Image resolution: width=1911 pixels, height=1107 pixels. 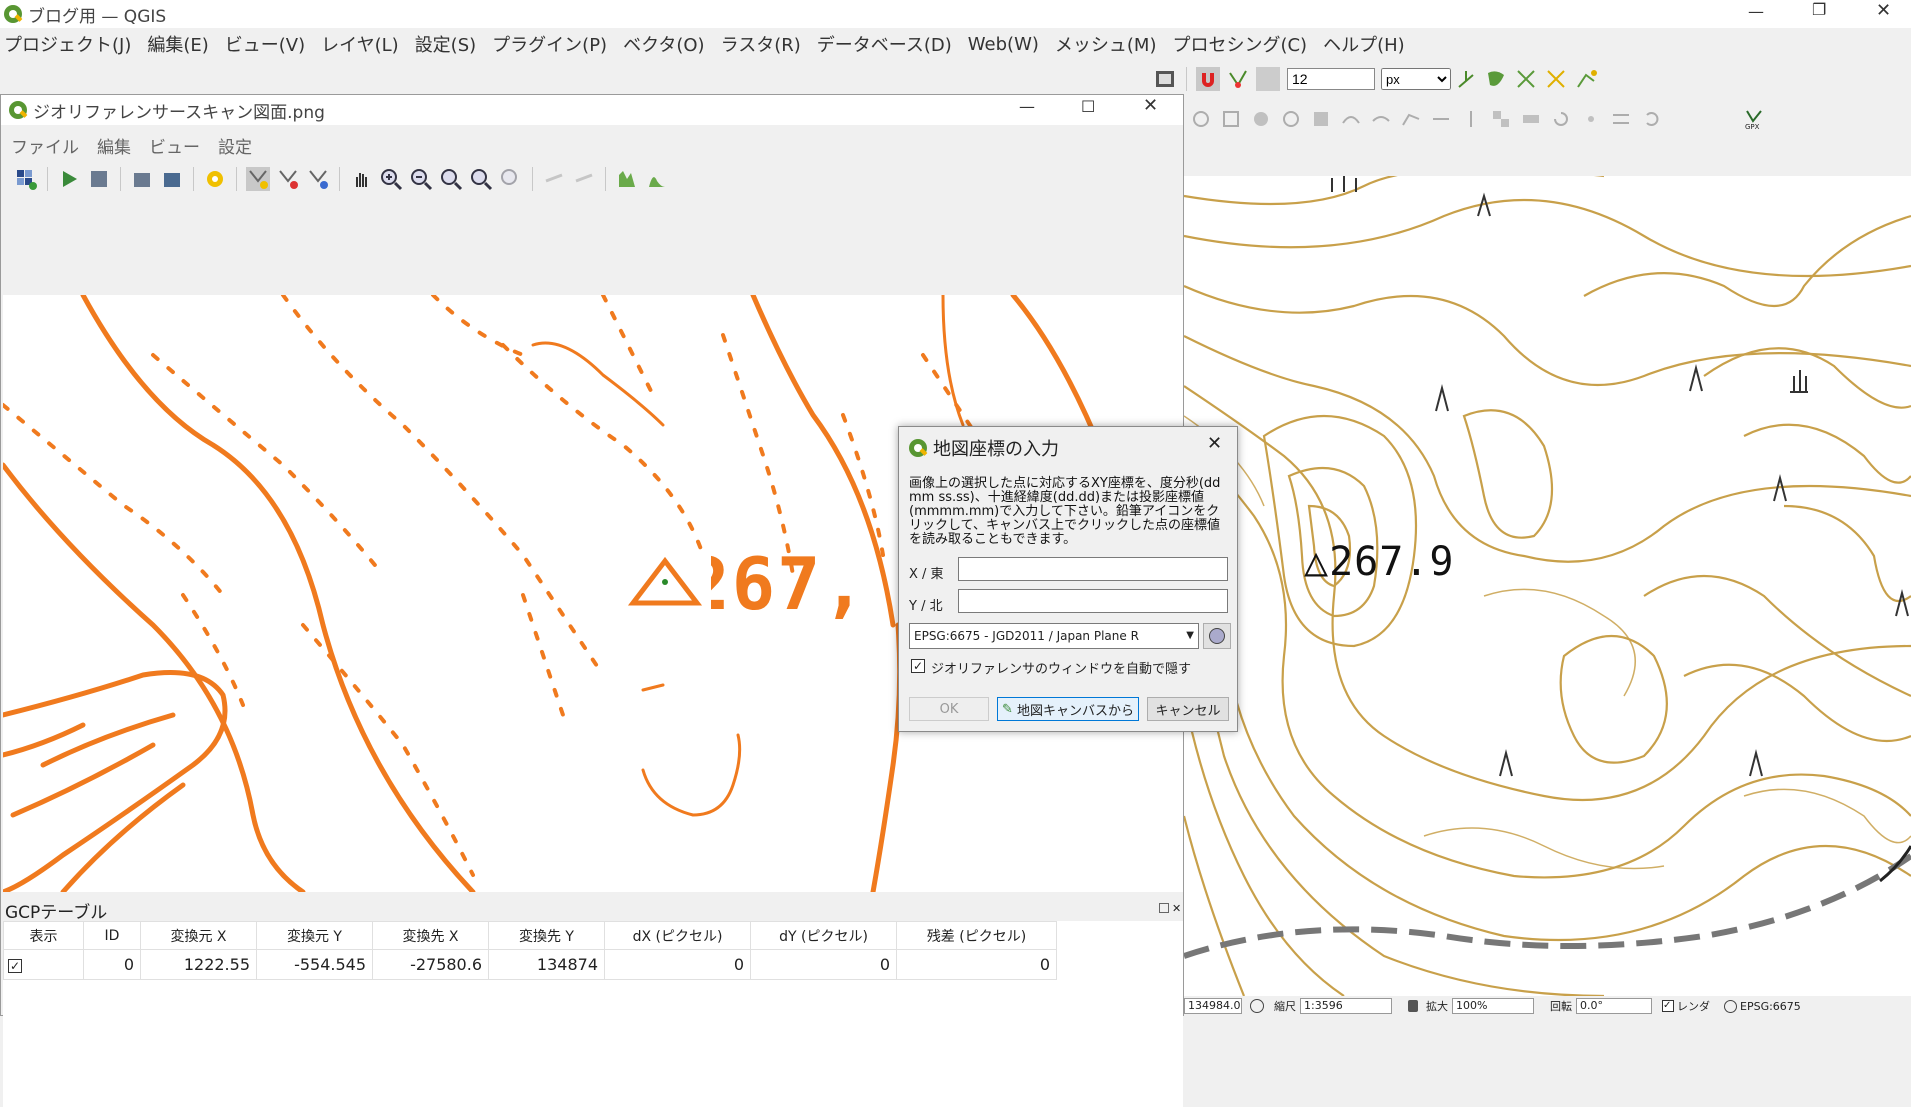 I want to click on crs-globe-icon, so click(x=1730, y=1006).